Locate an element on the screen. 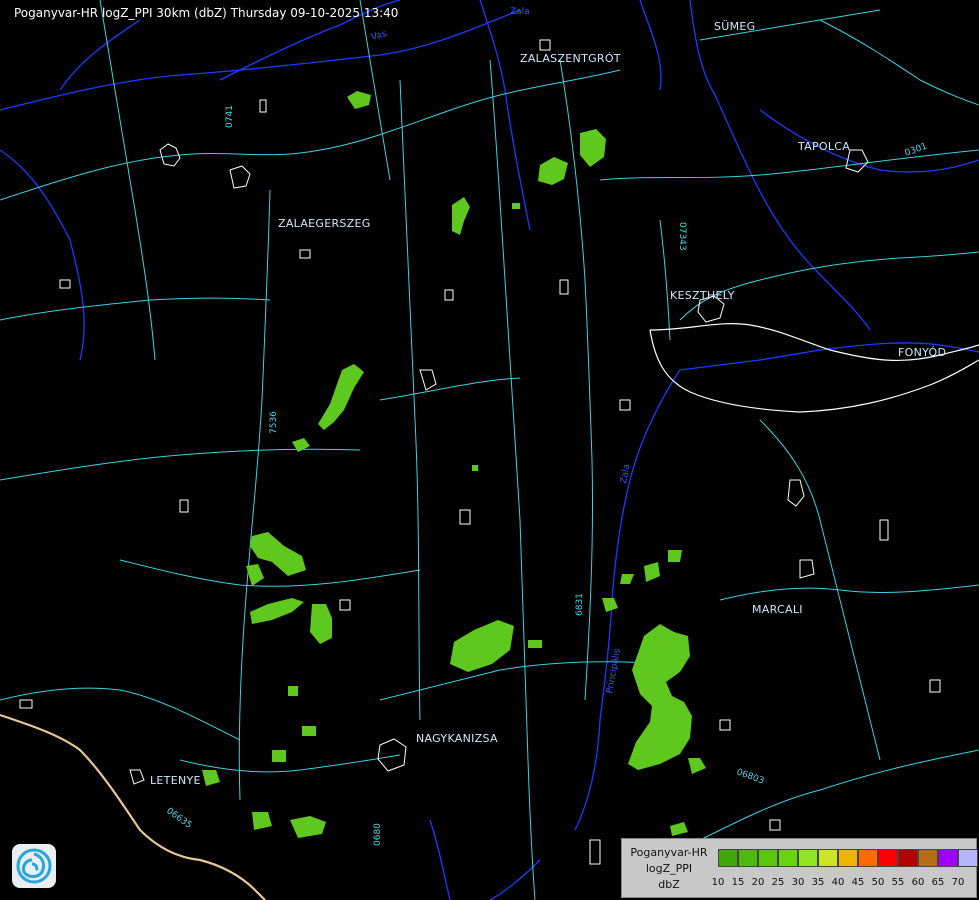  legend-tick-label: 60 is located at coordinates (918, 882).